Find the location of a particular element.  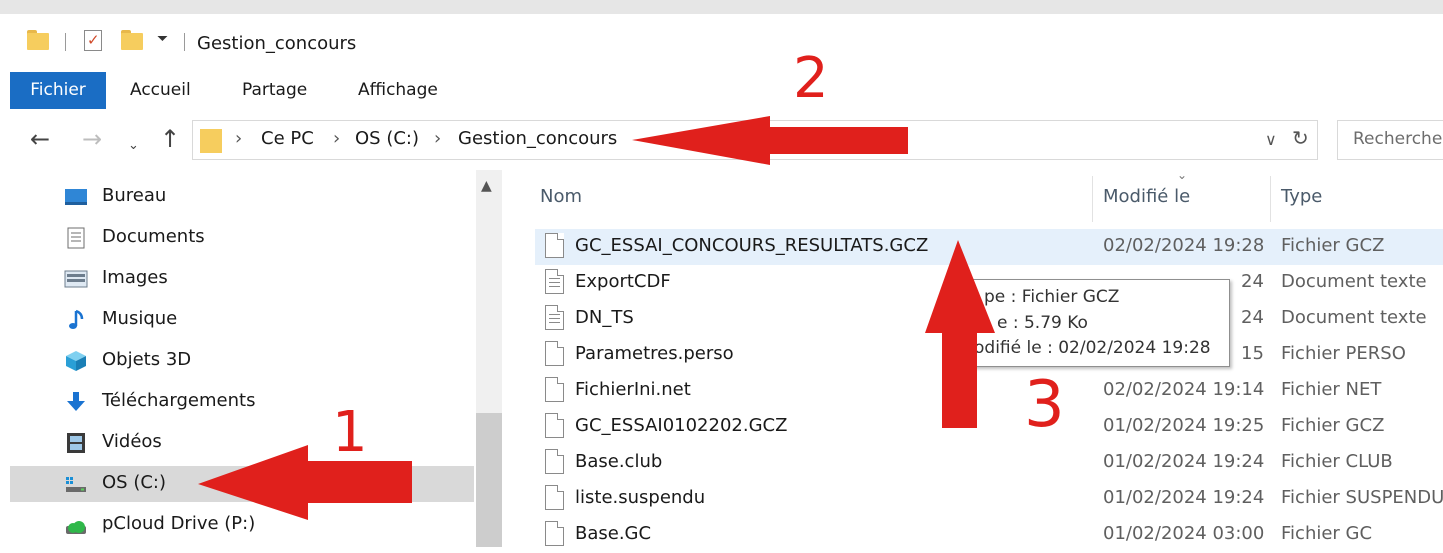

annotation-number-1: 1 is located at coordinates (350, 432).